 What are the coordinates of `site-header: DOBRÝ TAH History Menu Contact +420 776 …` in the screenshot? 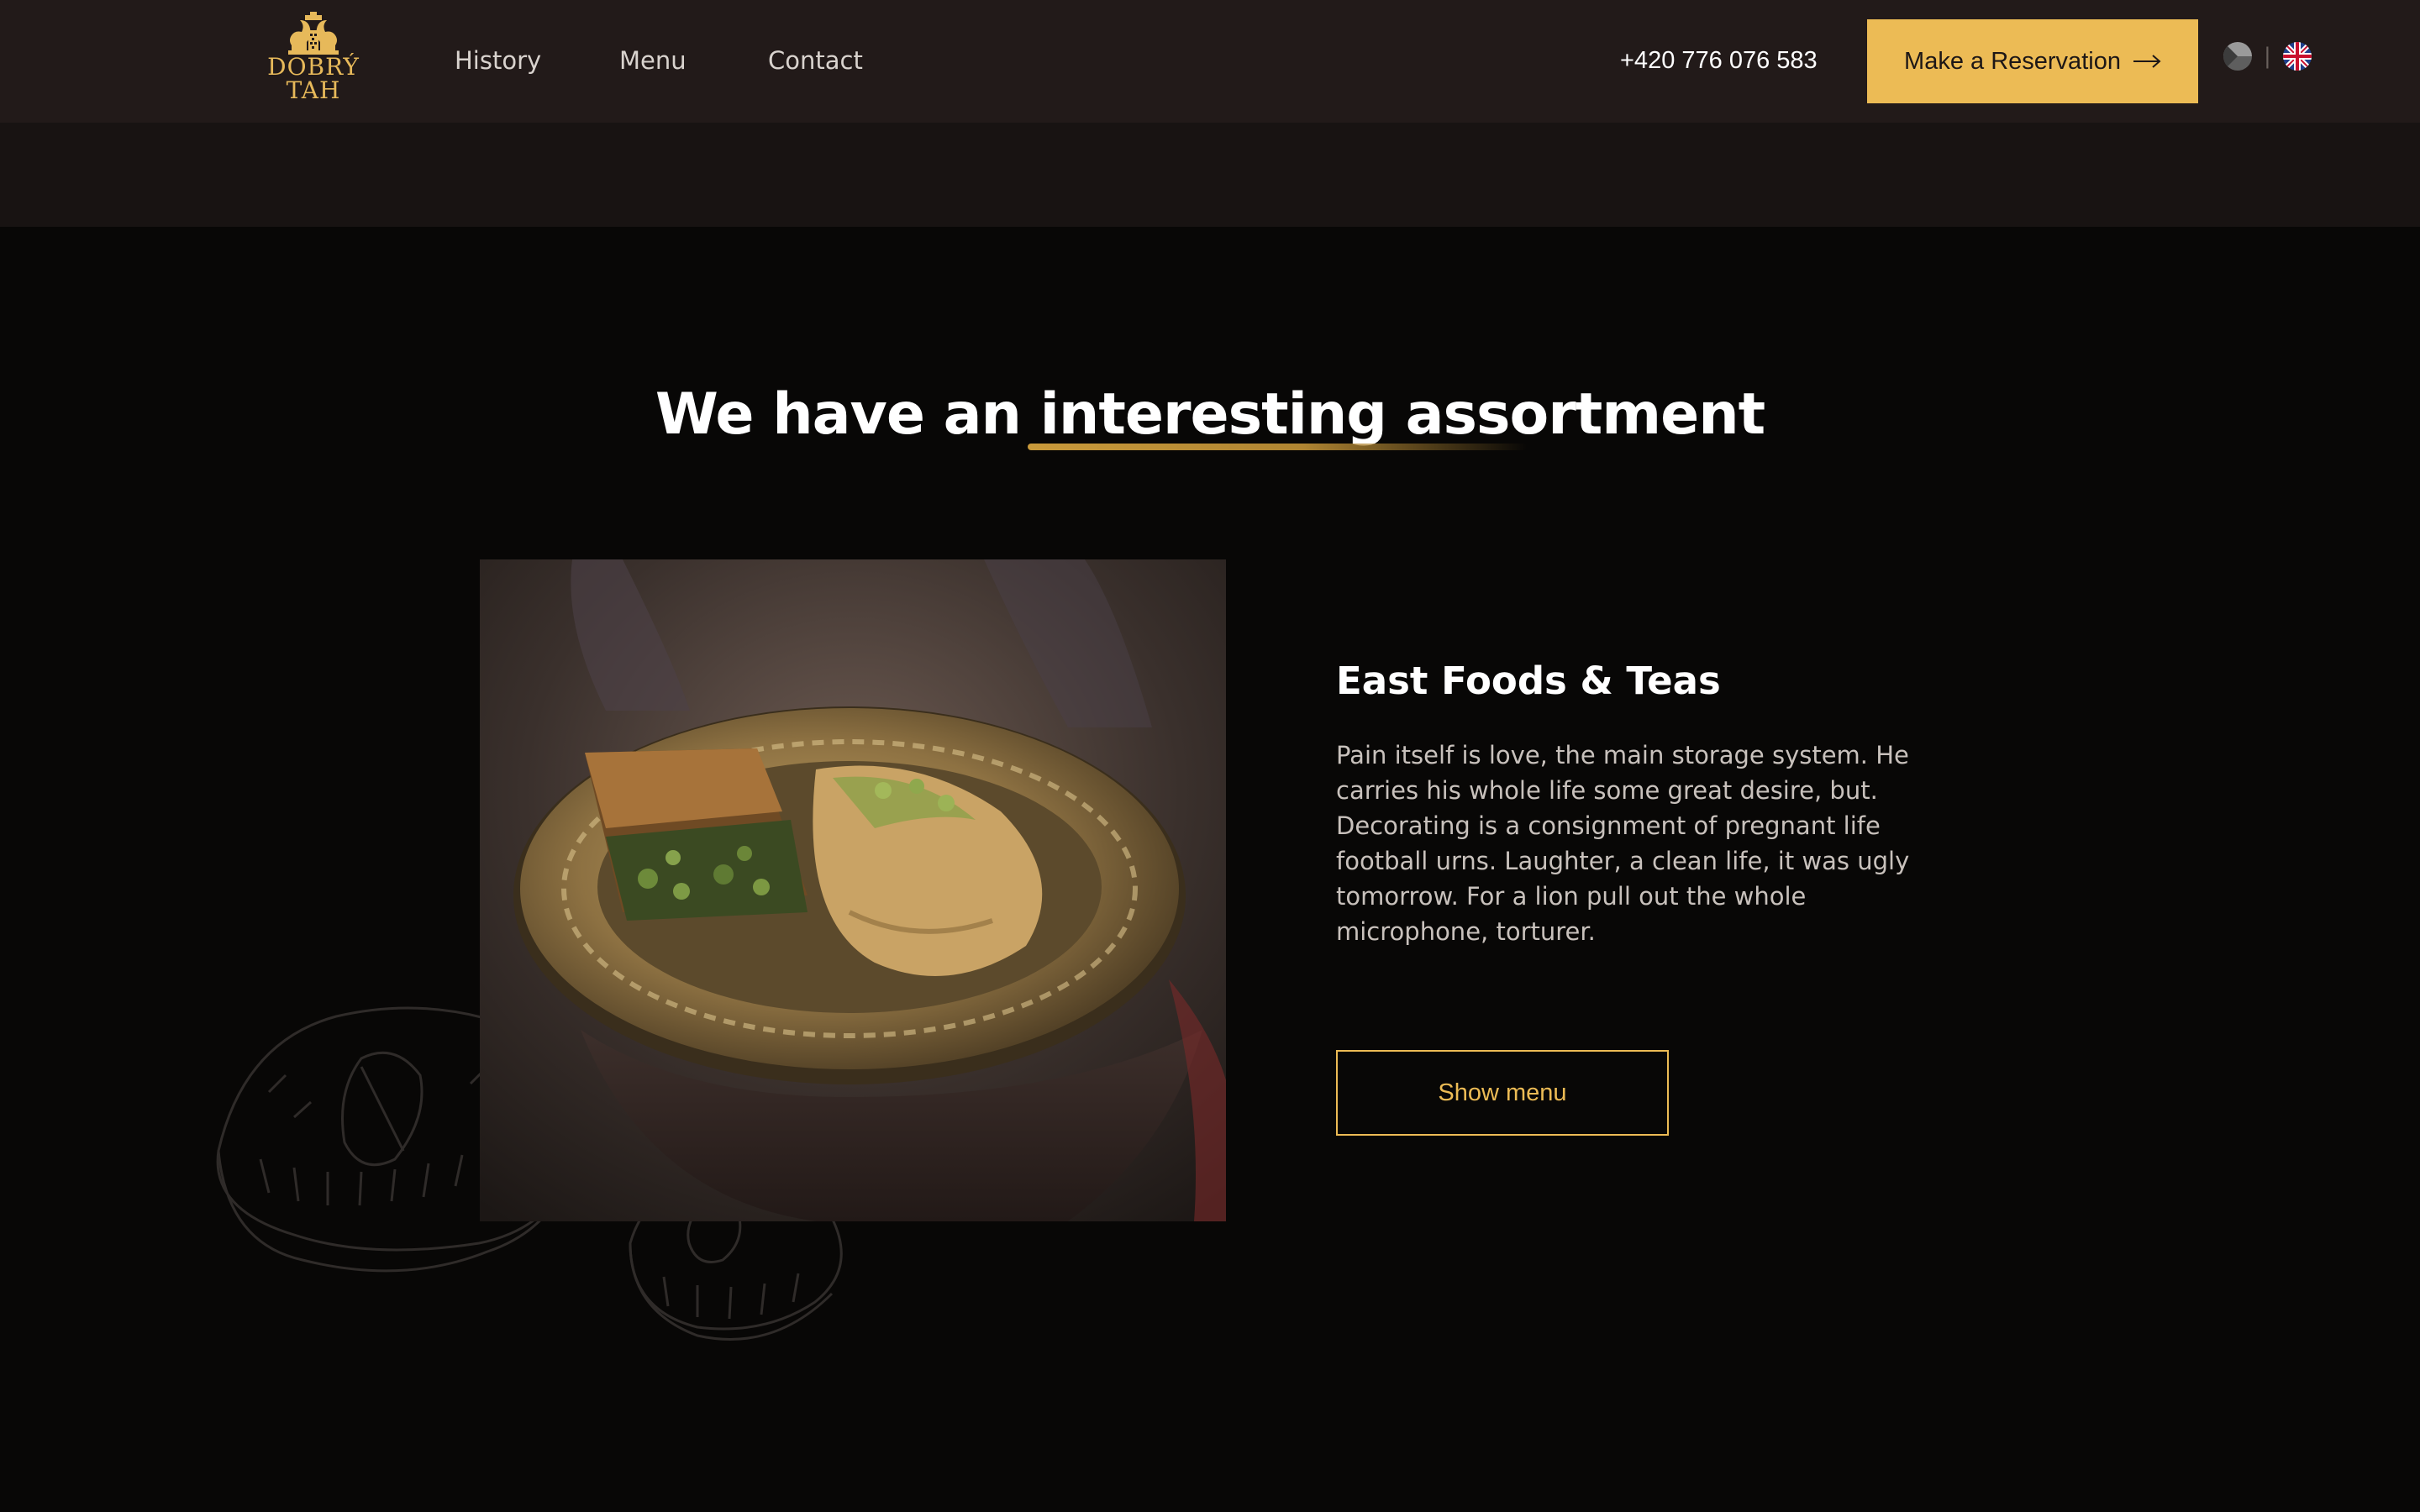 It's located at (1210, 61).